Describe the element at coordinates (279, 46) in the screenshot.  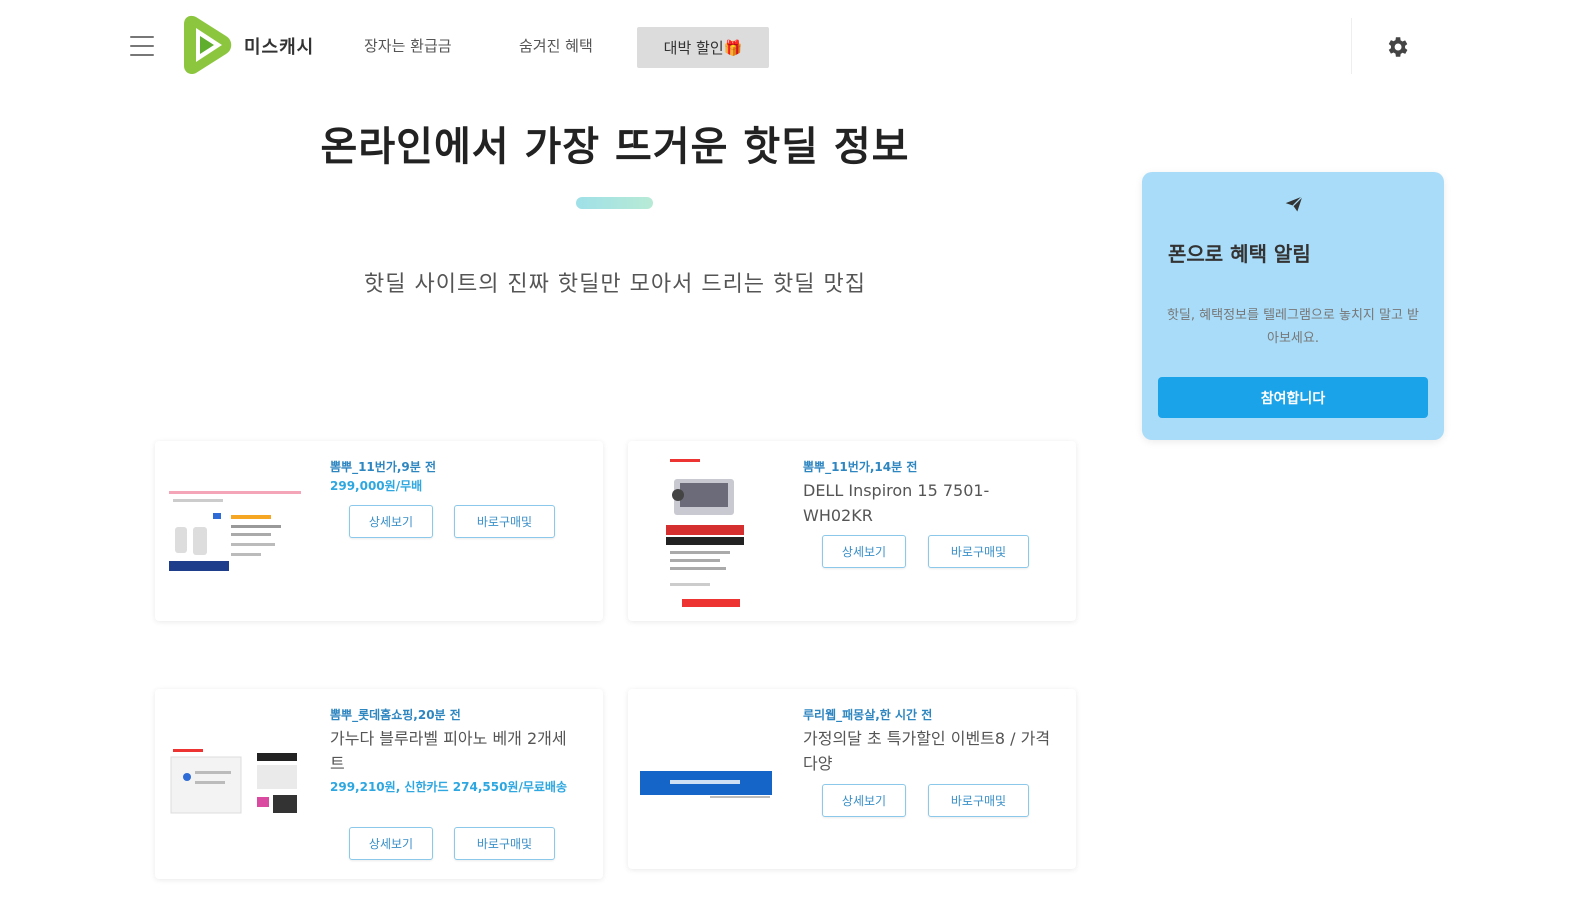
I see `brand-name: 미스캐시` at that location.